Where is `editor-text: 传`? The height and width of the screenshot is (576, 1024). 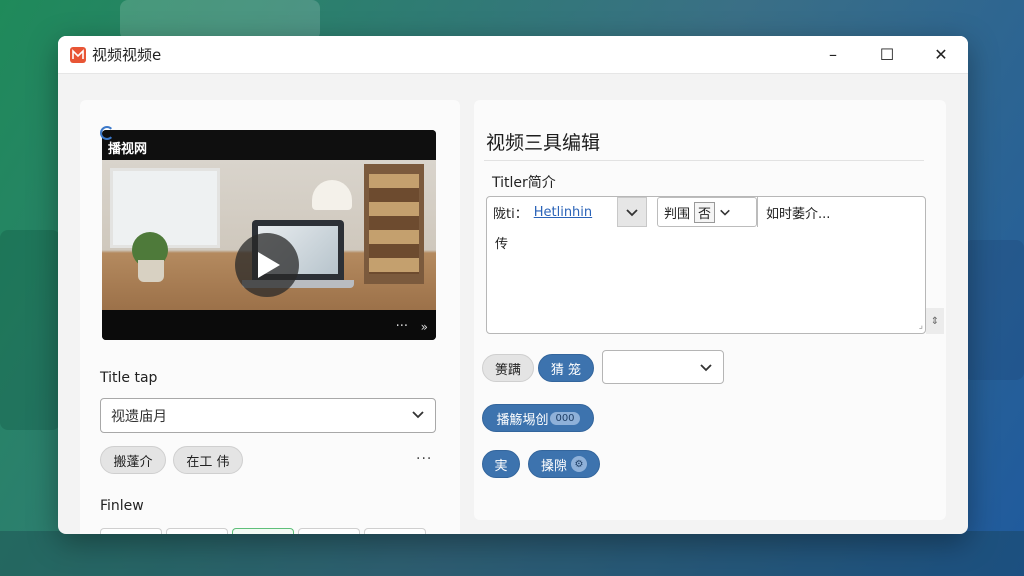
editor-text: 传 is located at coordinates (502, 244).